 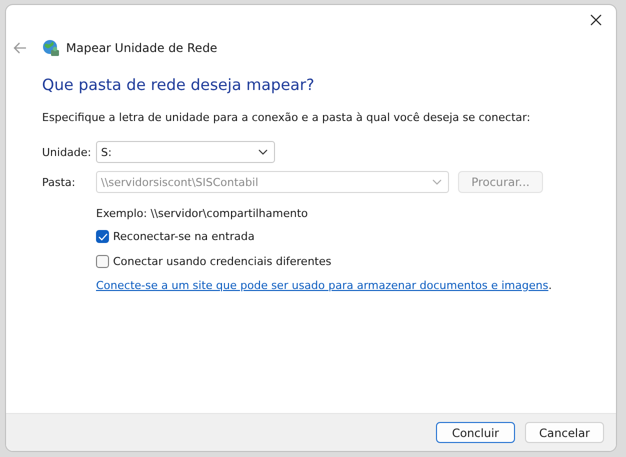 What do you see at coordinates (51, 48) in the screenshot?
I see `globe-drive-icon` at bounding box center [51, 48].